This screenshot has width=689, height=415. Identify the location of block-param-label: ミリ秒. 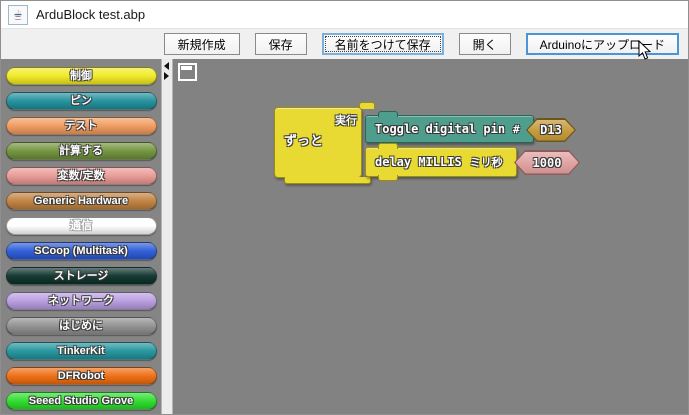
(486, 163).